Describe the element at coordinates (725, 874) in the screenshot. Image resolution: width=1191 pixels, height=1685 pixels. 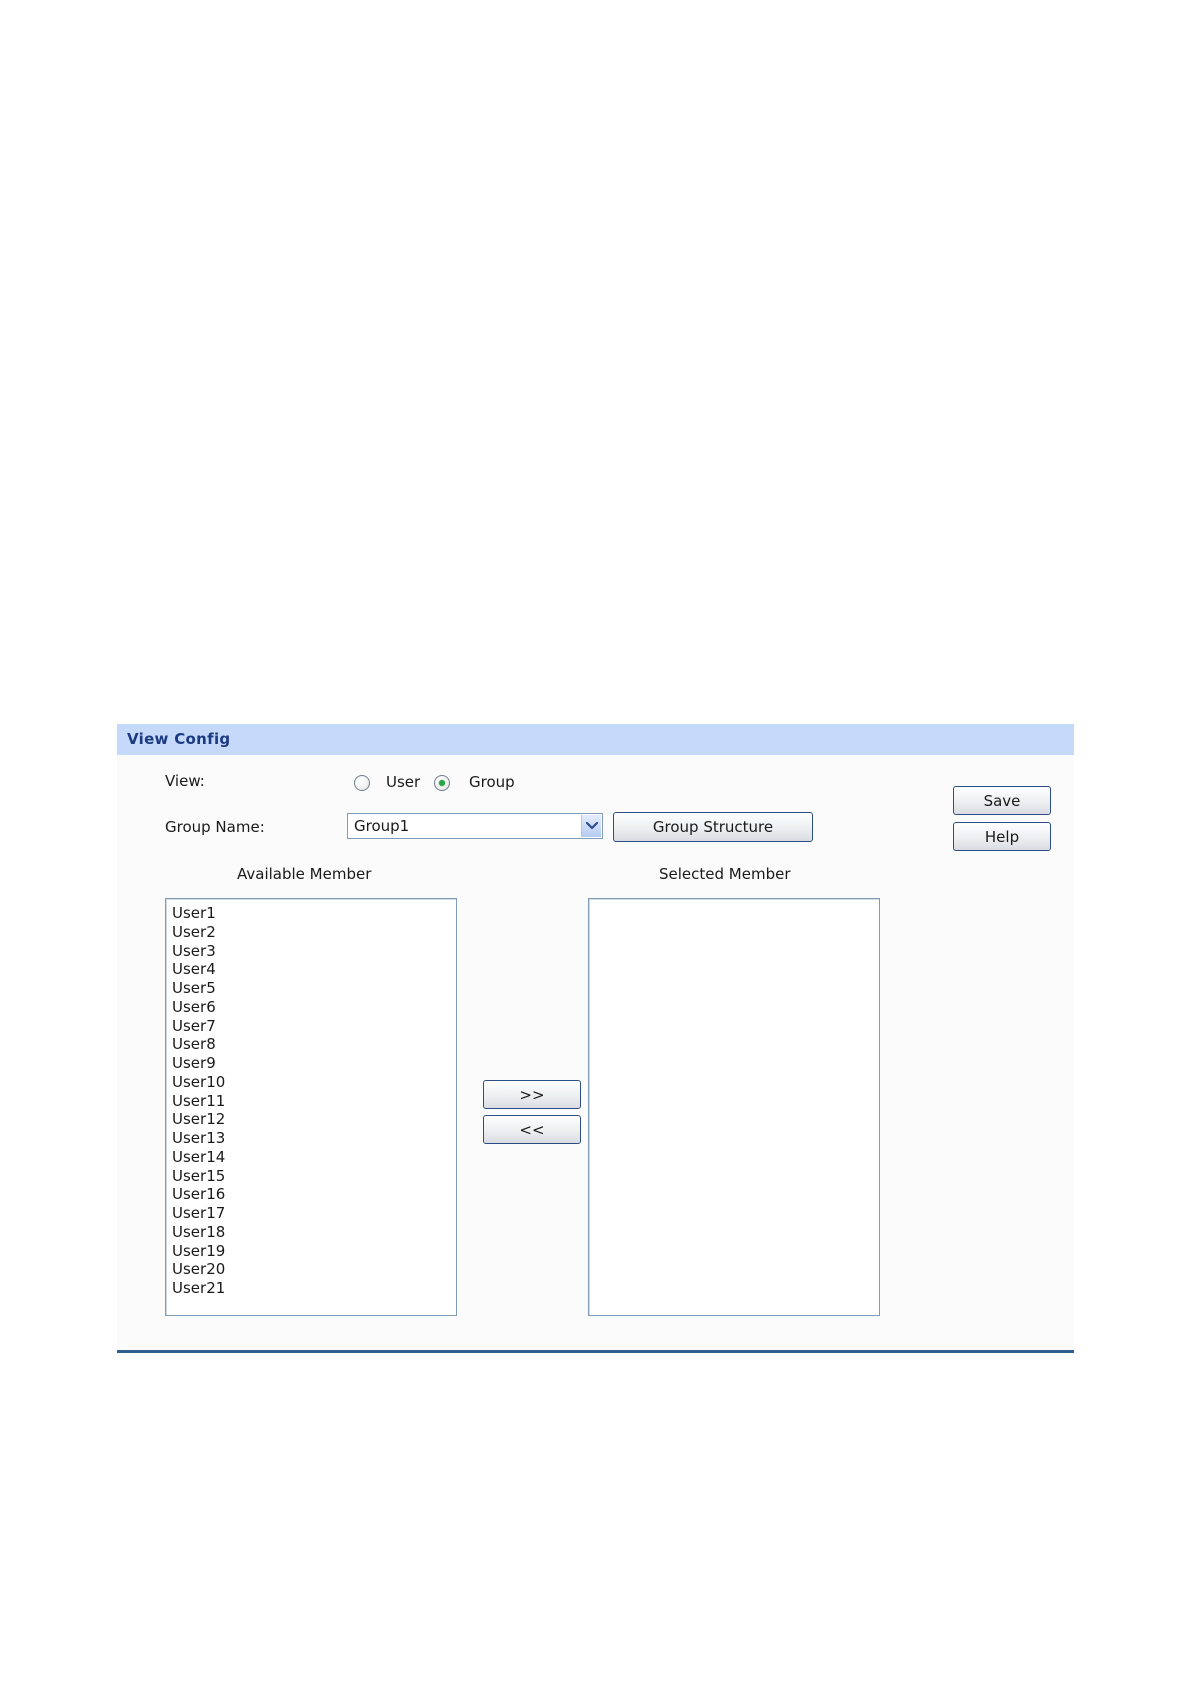
I see `selected-member-heading: Selected Member` at that location.